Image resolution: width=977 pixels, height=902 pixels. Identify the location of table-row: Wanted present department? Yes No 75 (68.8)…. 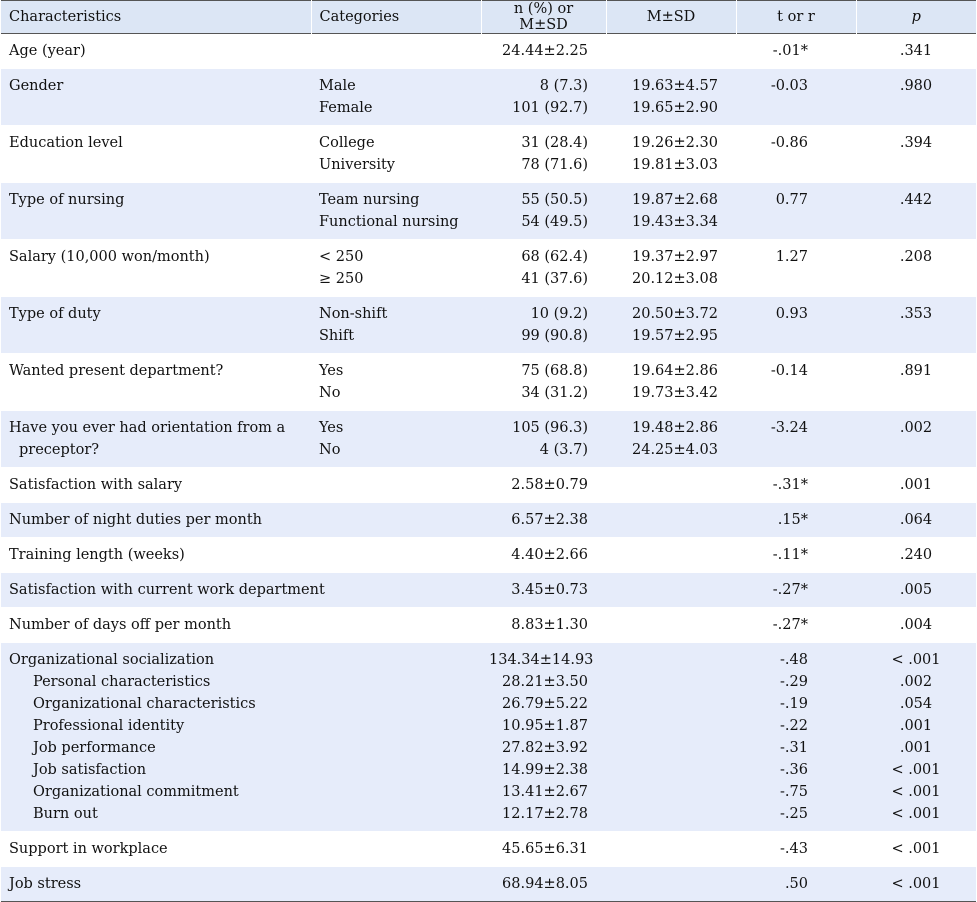
(488, 382).